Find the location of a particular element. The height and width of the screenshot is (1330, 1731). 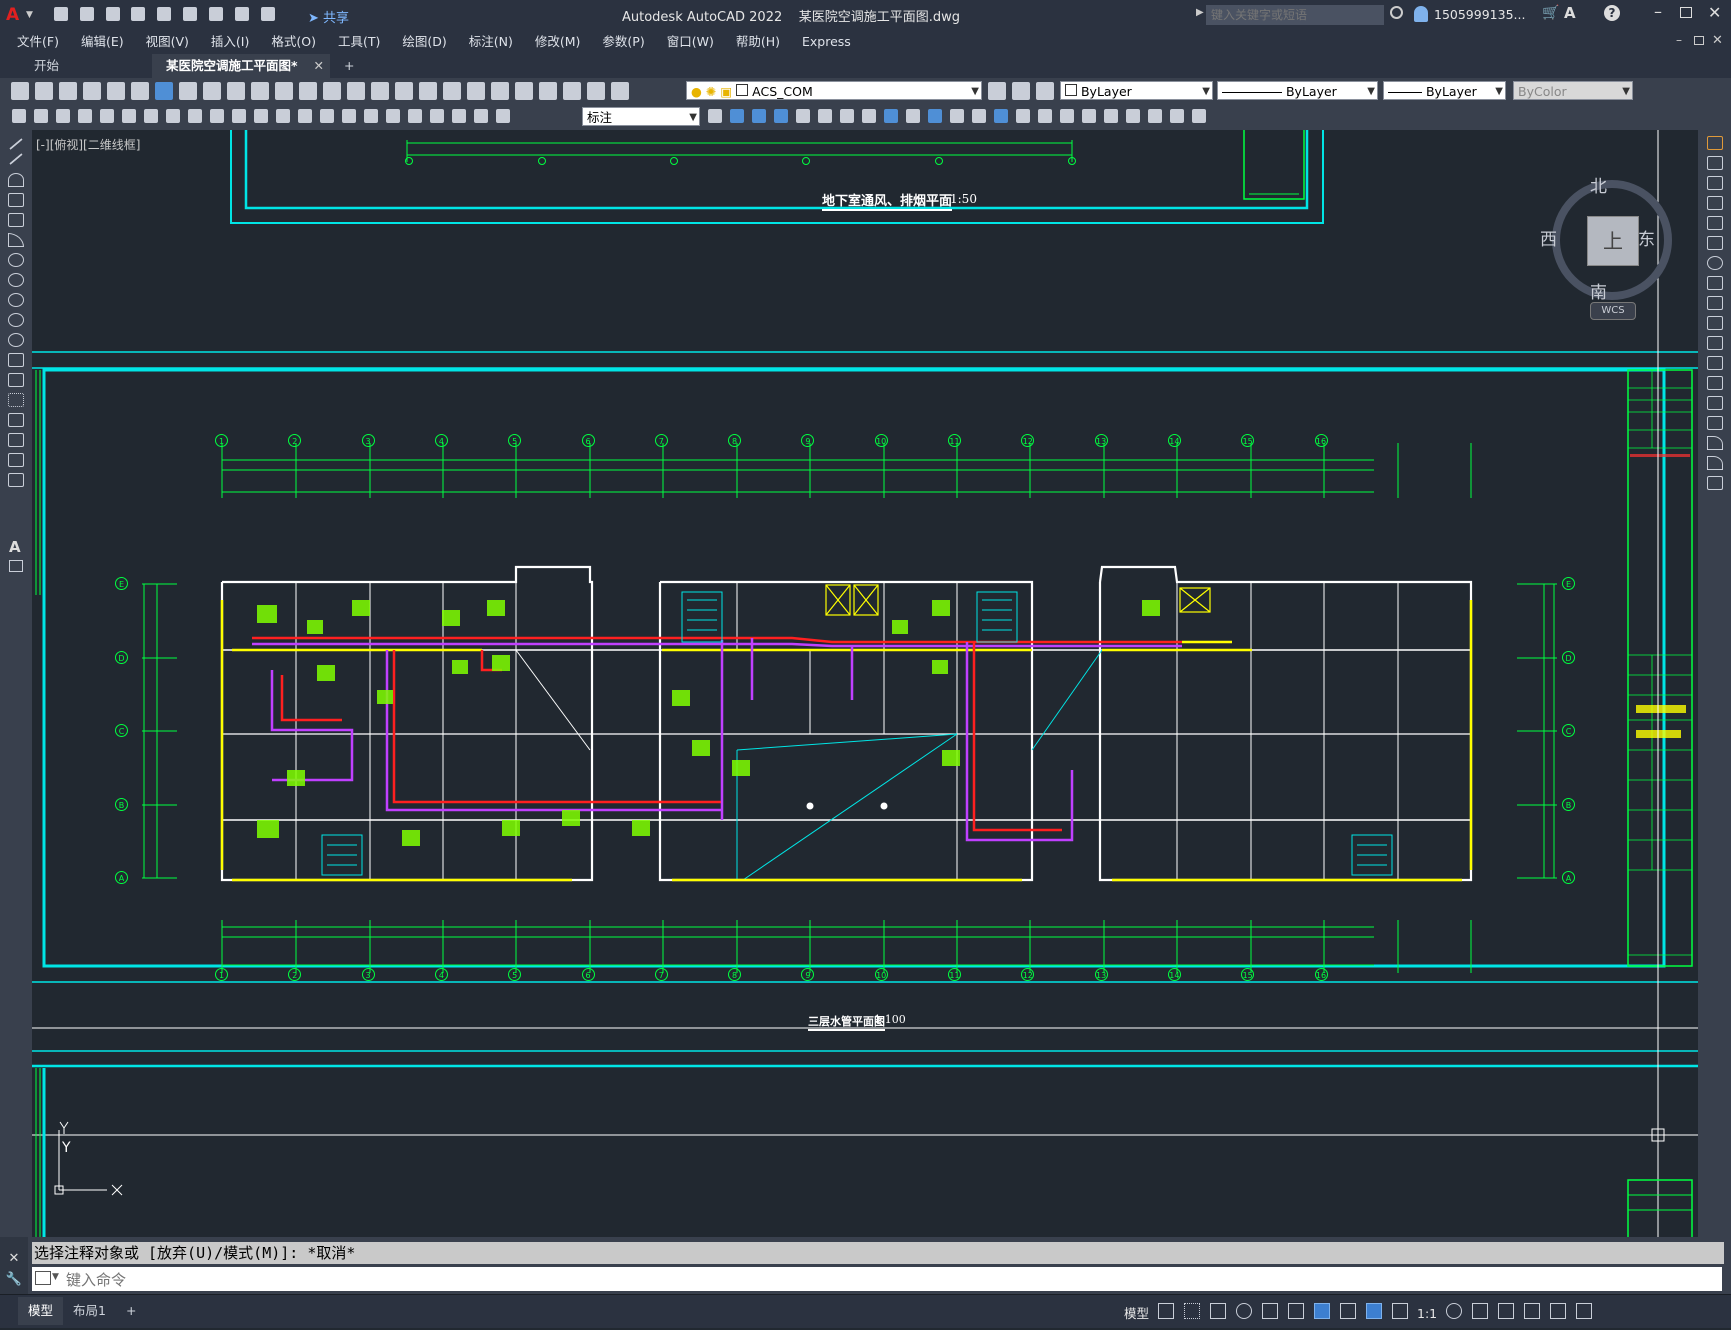

save-web-icon is located at coordinates (190, 14).